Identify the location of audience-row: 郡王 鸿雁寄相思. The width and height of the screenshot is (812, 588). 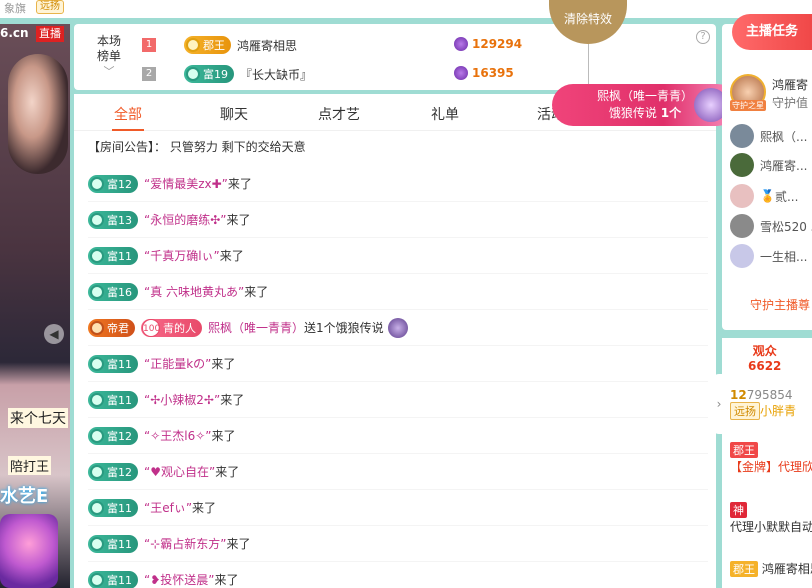
(771, 568).